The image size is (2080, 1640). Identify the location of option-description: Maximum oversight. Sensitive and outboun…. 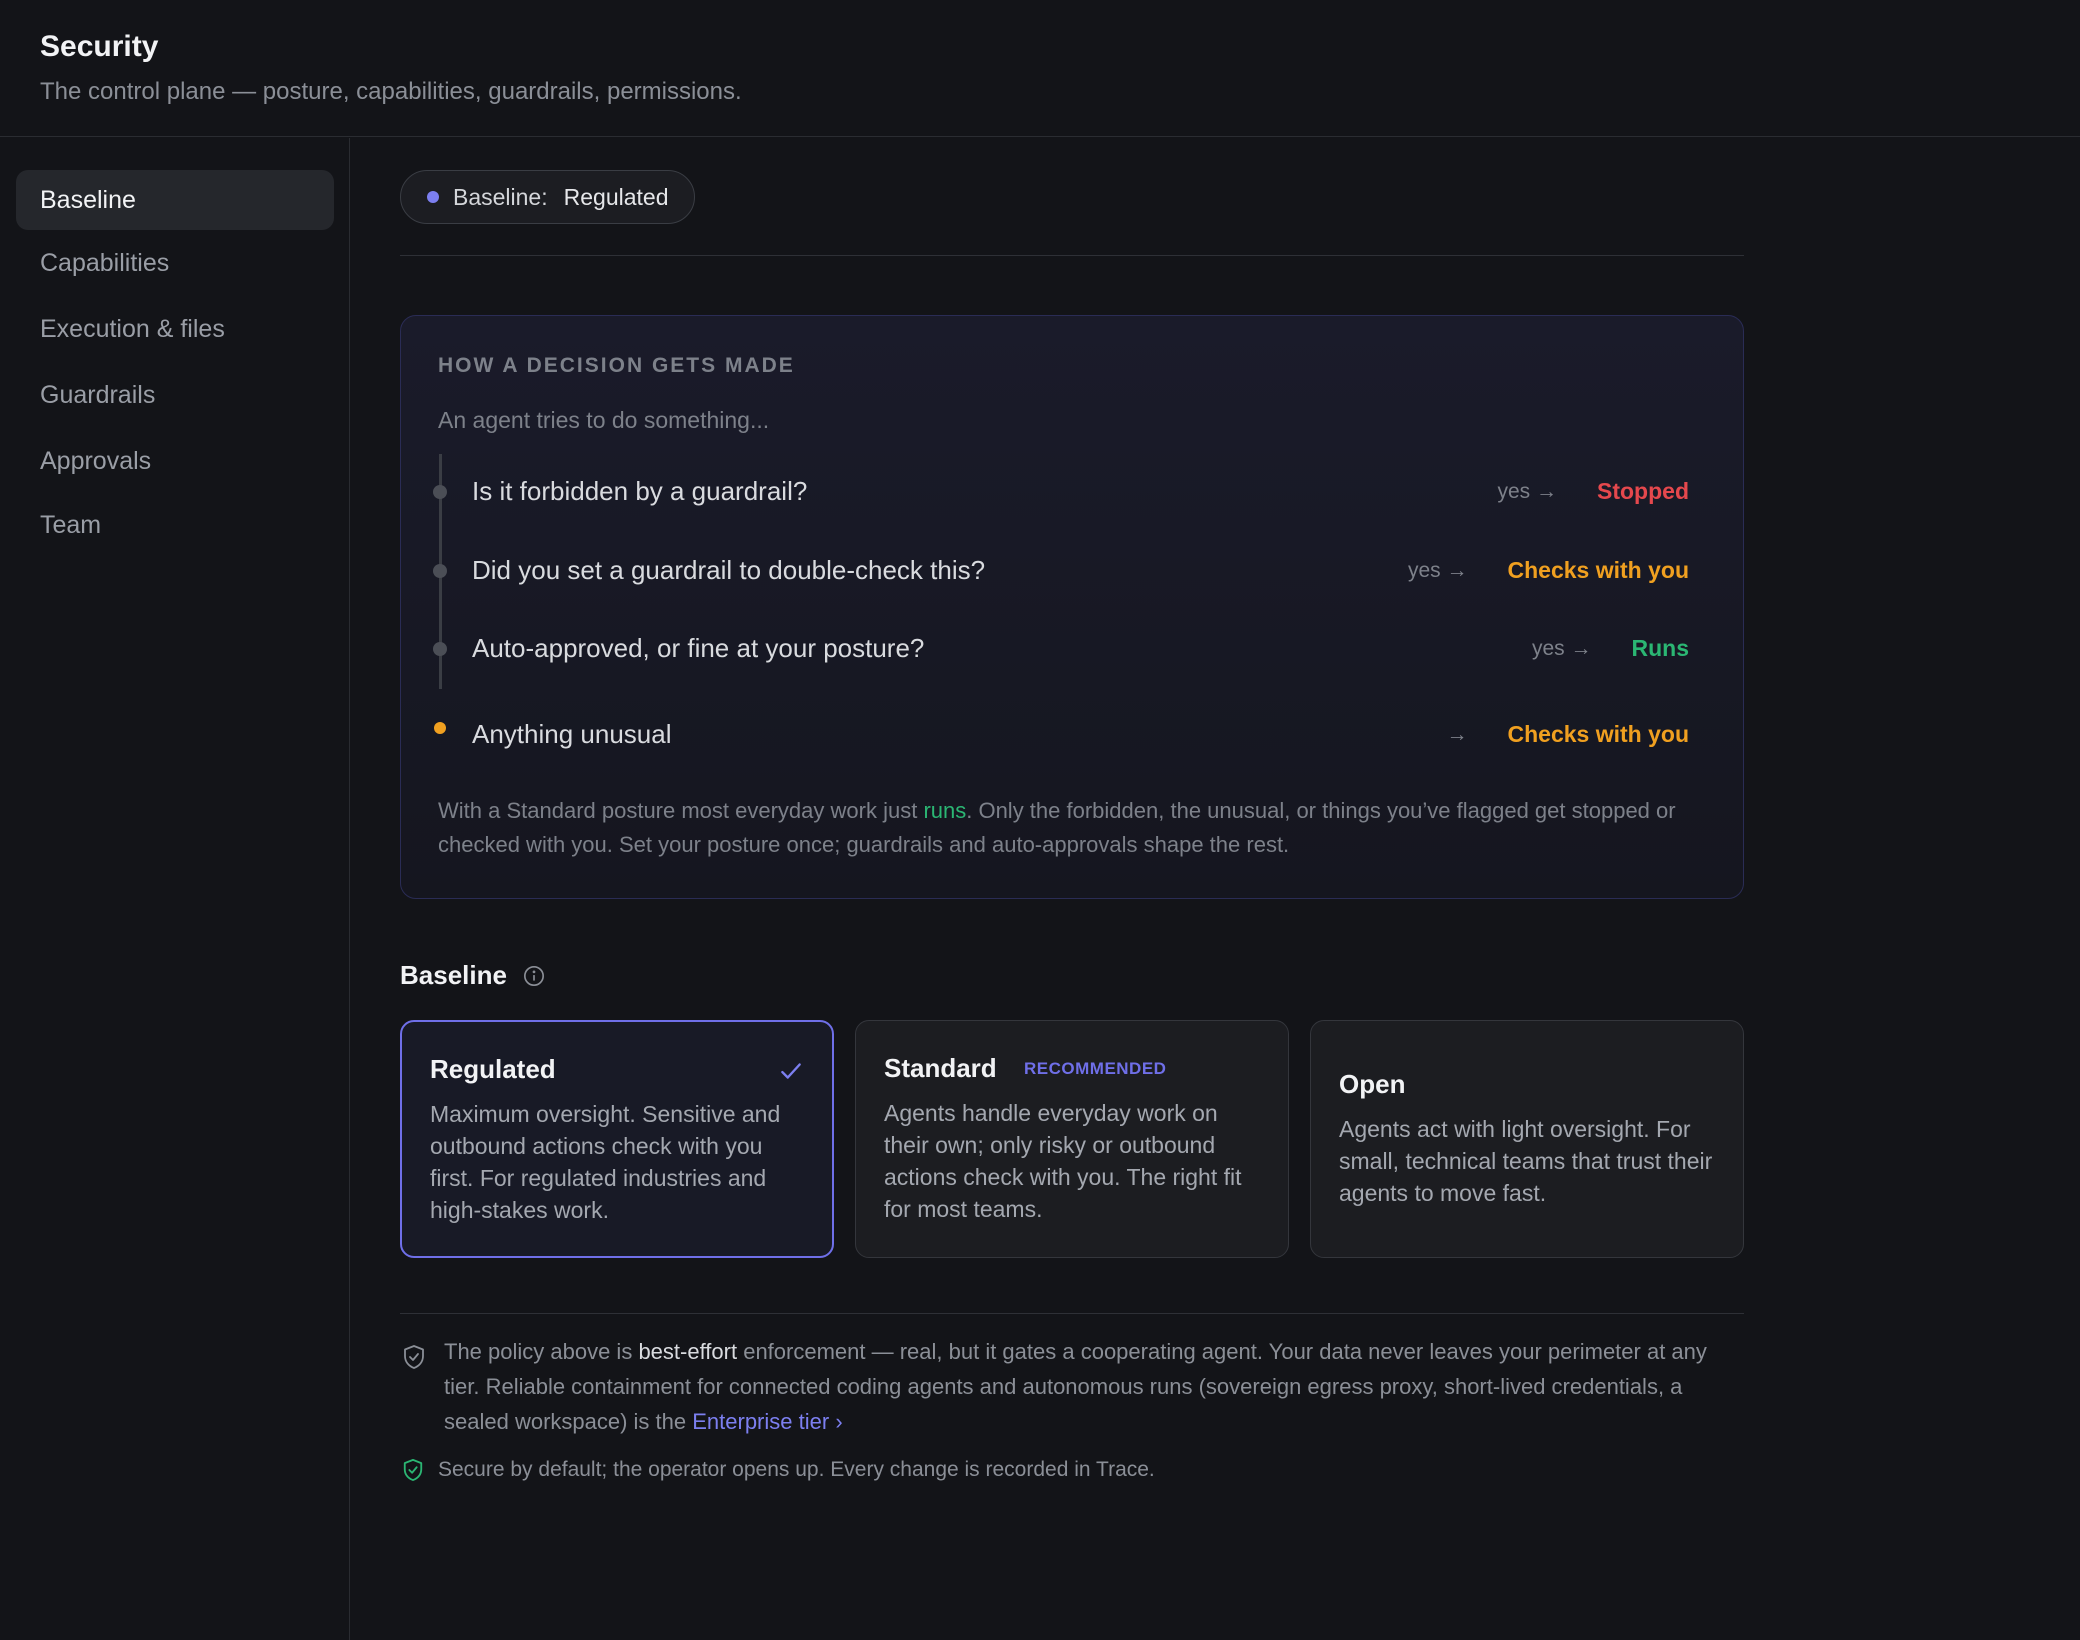
(605, 1162).